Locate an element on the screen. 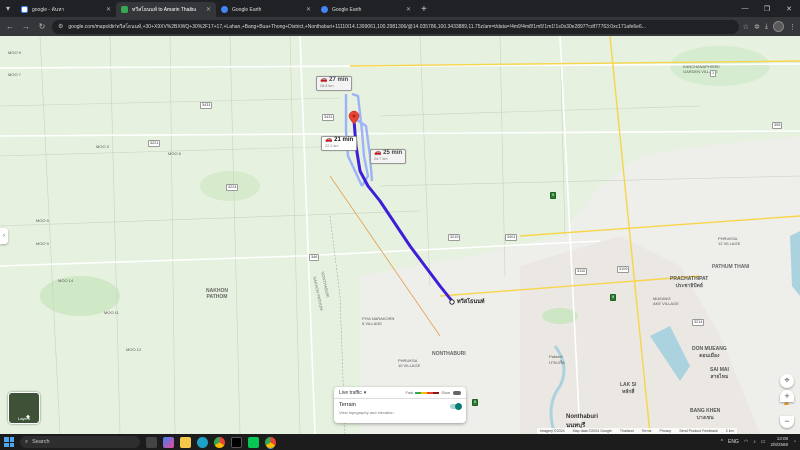  system-tray: ^ ENG ◠ ♪ ▭ 13:08 2/8/2569 ◔ is located at coordinates (758, 442).